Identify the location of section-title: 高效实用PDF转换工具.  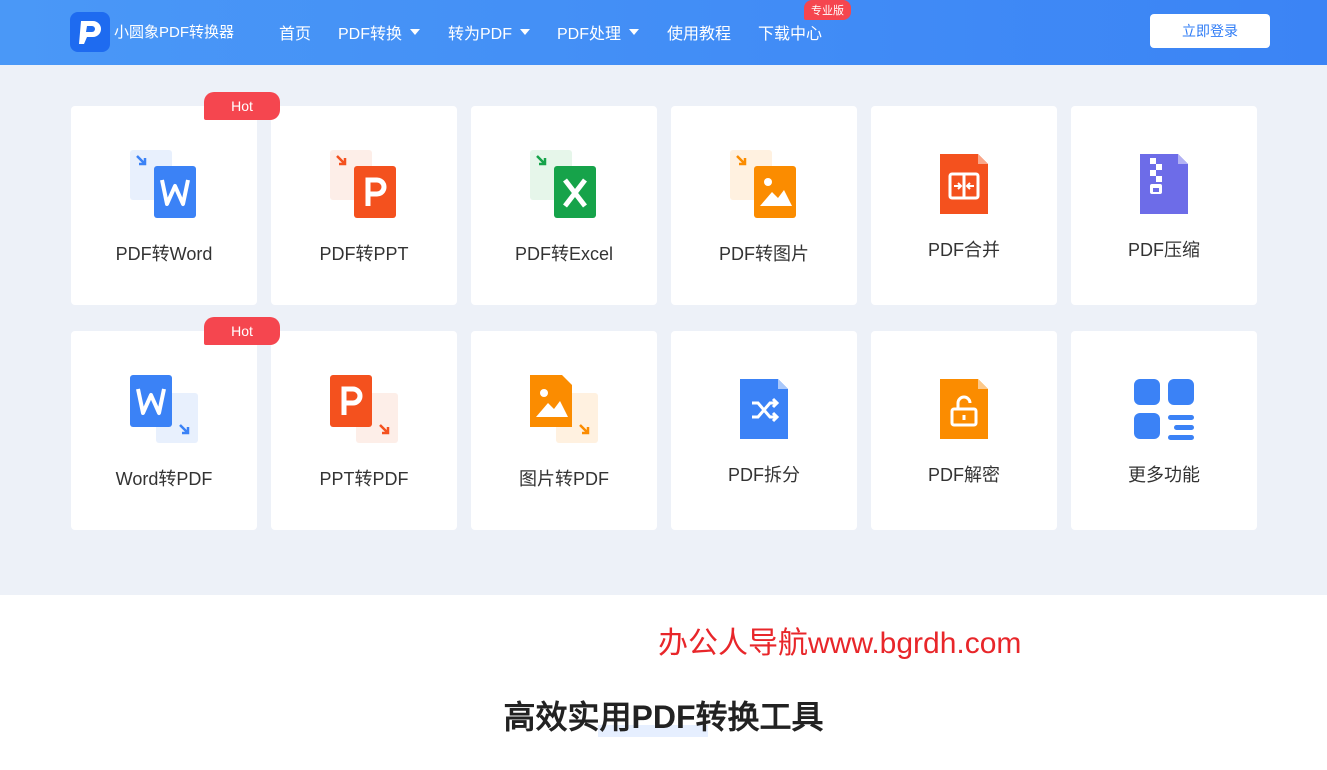
(663, 717).